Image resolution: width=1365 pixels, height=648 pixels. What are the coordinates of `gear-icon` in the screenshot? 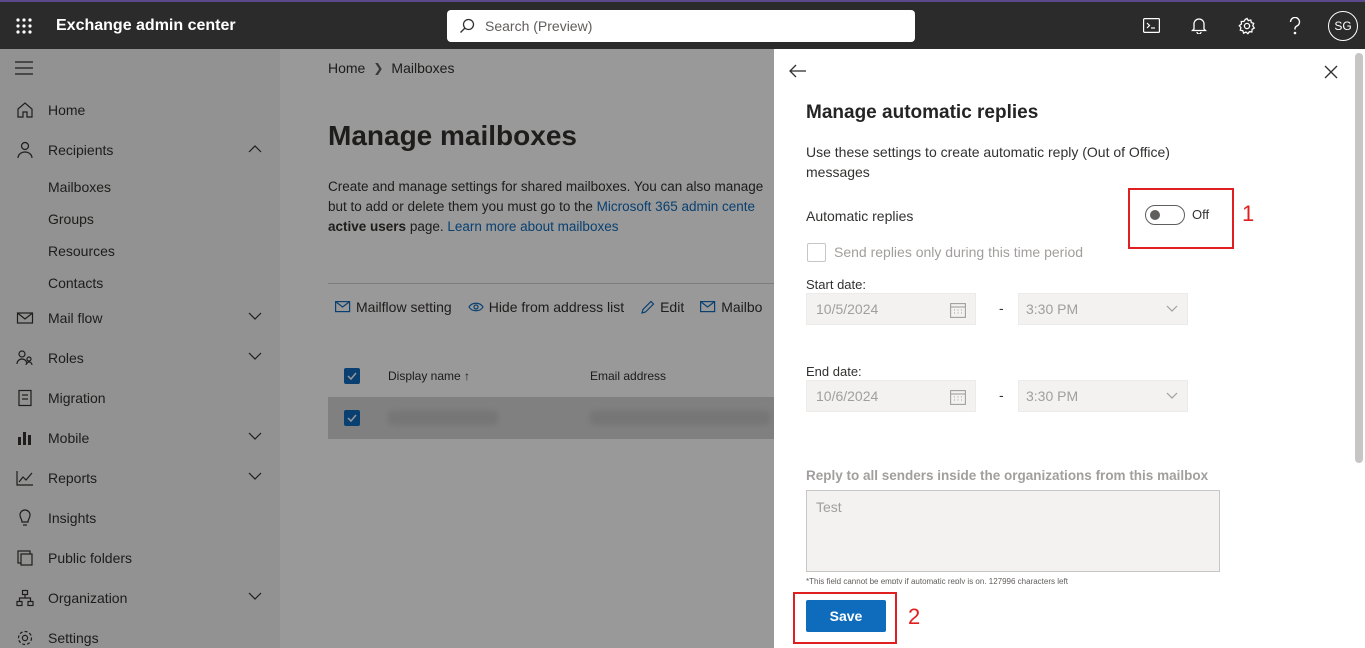 It's located at (1247, 25).